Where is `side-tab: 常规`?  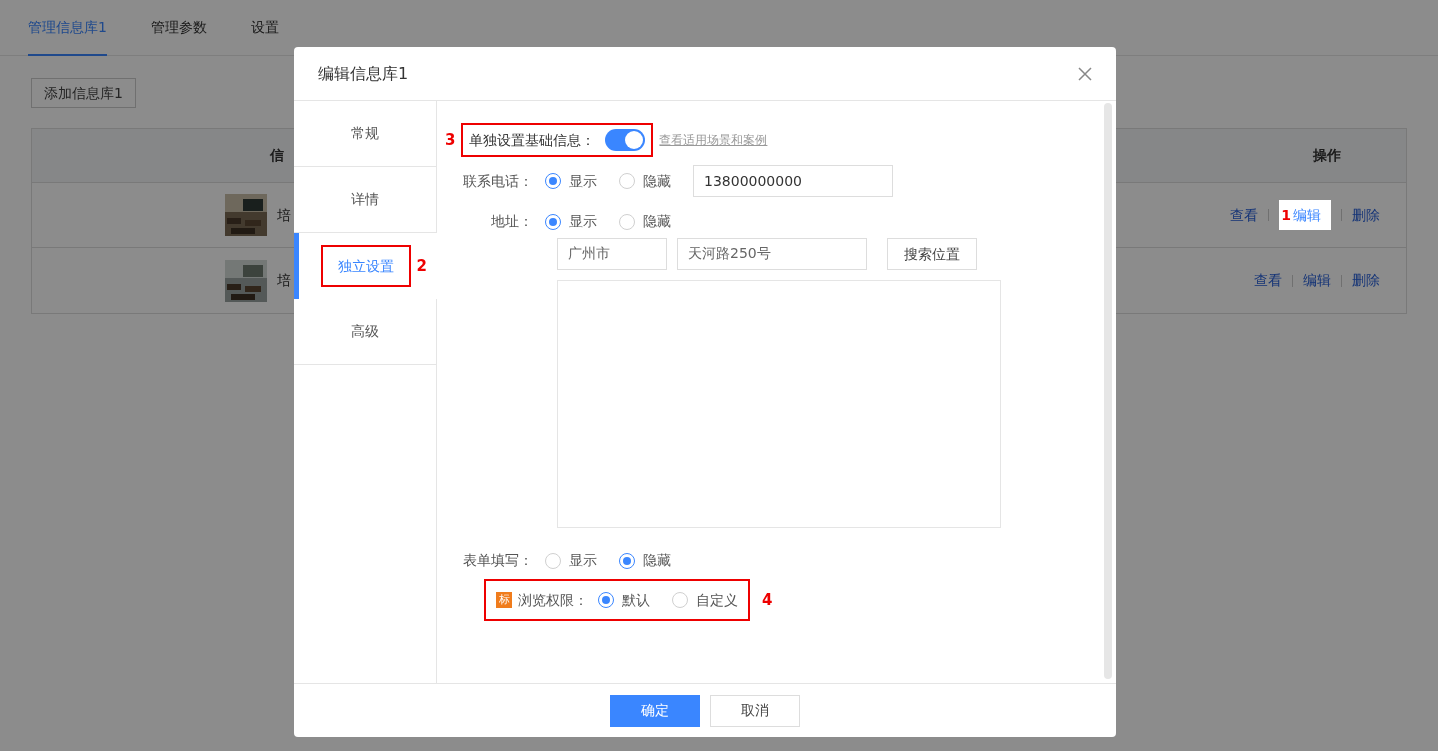 side-tab: 常规 is located at coordinates (365, 133).